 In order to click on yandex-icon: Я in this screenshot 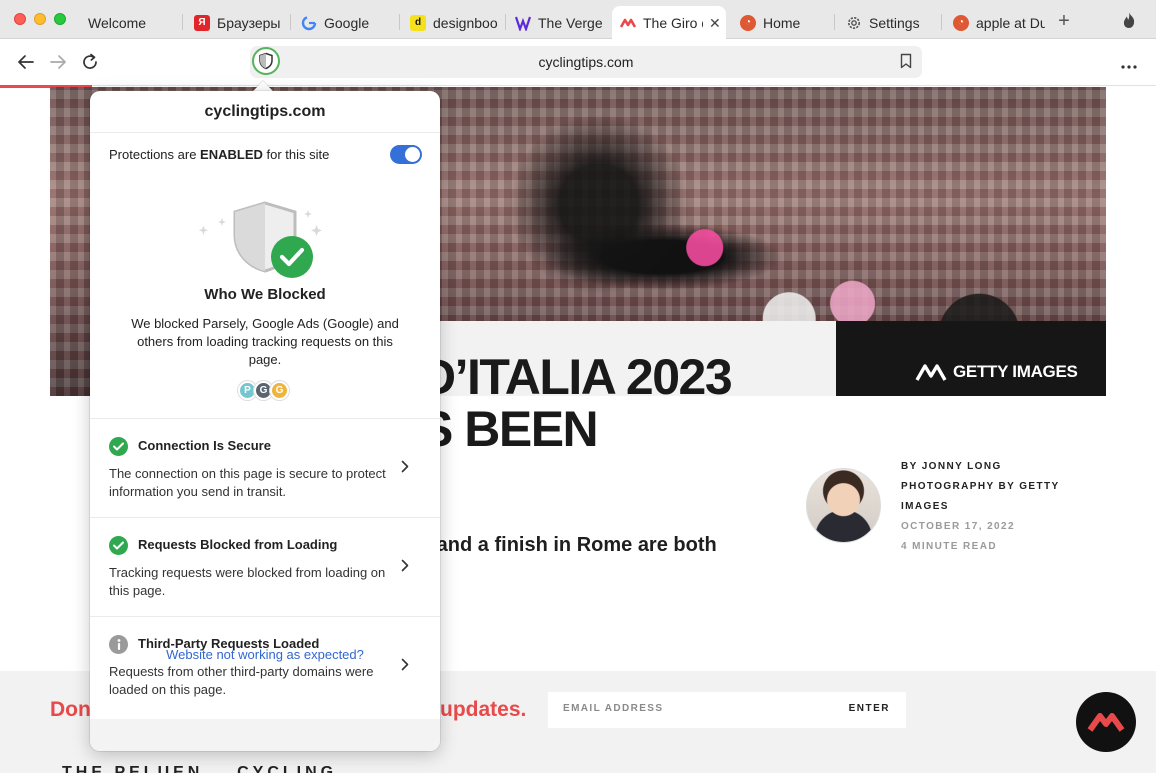, I will do `click(202, 22)`.